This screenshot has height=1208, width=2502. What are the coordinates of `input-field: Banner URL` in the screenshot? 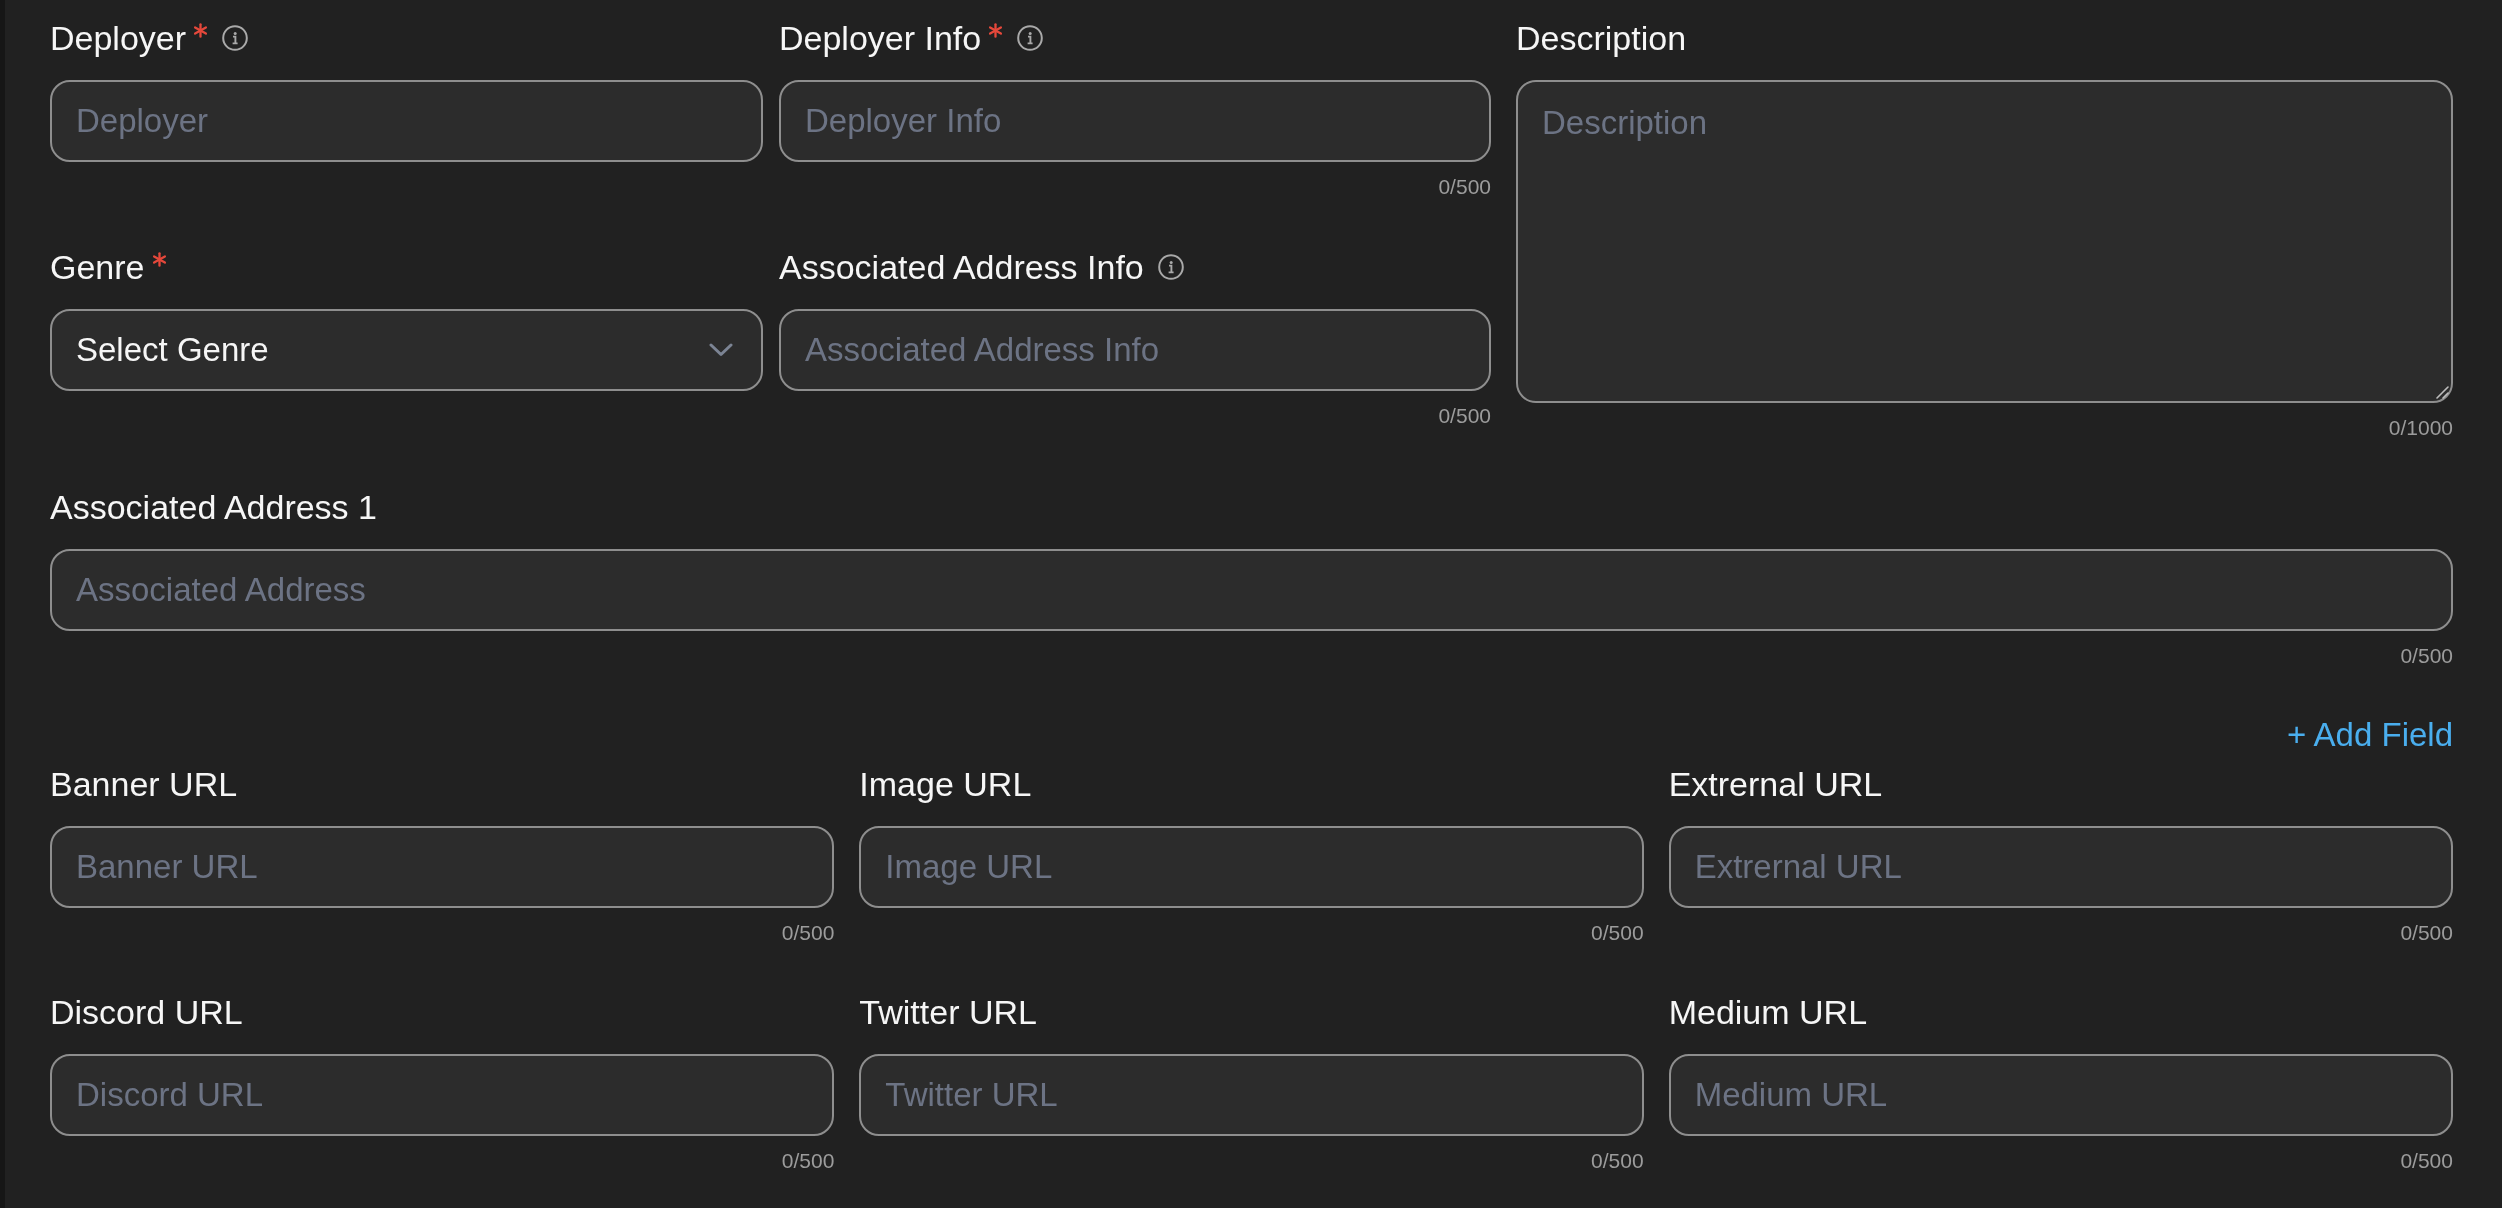 It's located at (442, 867).